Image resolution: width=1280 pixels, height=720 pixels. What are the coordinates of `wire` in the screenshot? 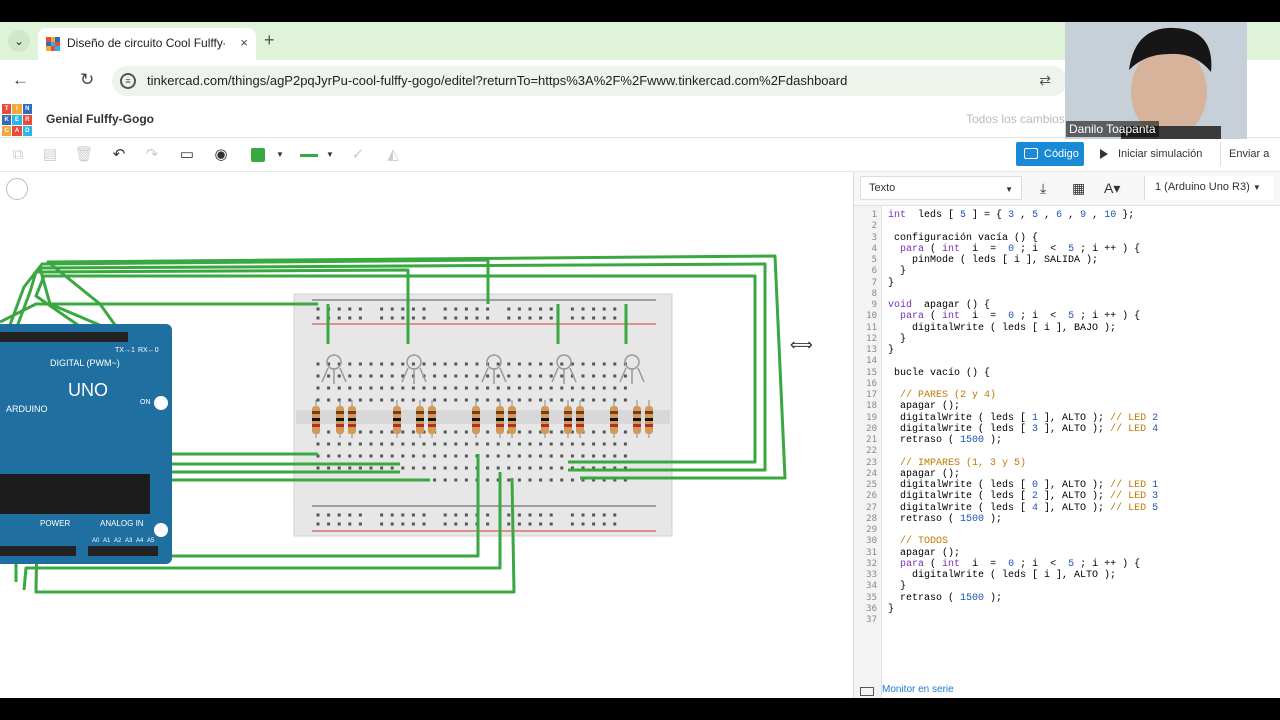 It's located at (159, 313).